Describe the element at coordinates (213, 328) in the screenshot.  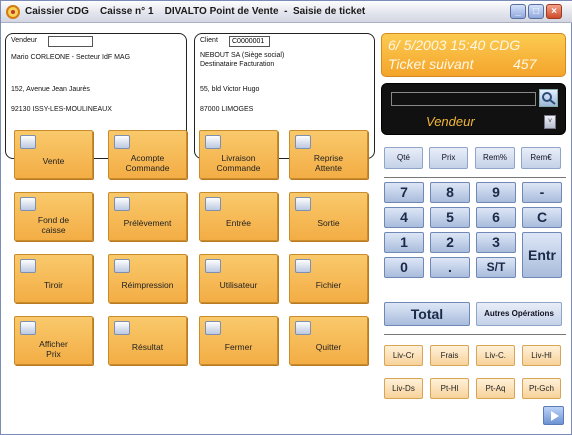
I see `close-register-icon` at that location.